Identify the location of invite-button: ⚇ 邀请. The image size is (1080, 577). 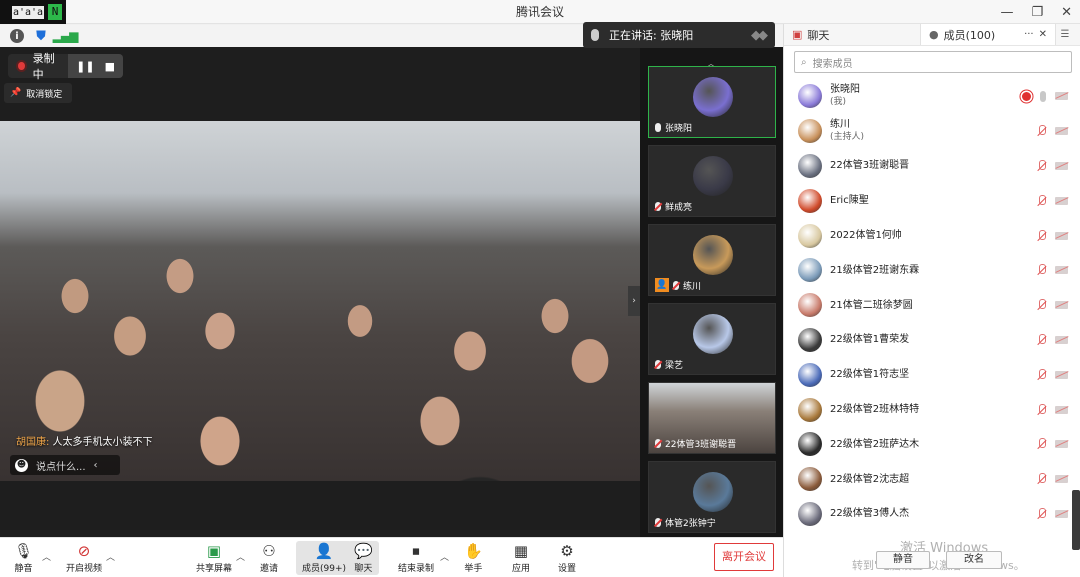
(269, 557).